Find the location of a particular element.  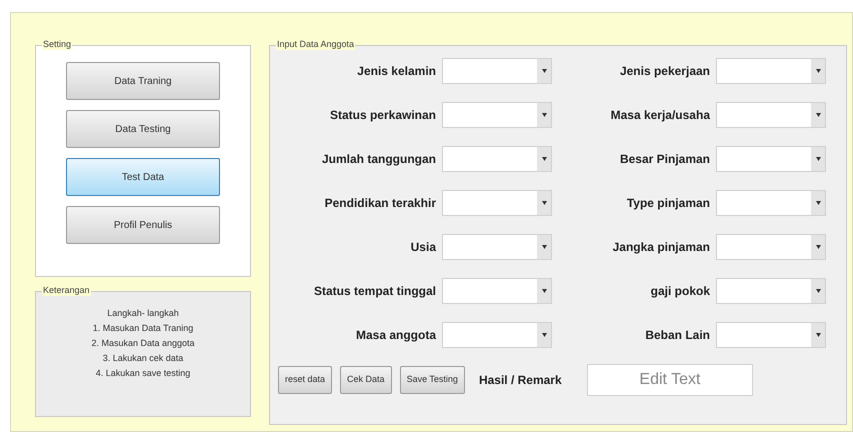

action-button: Cek Data is located at coordinates (366, 380).